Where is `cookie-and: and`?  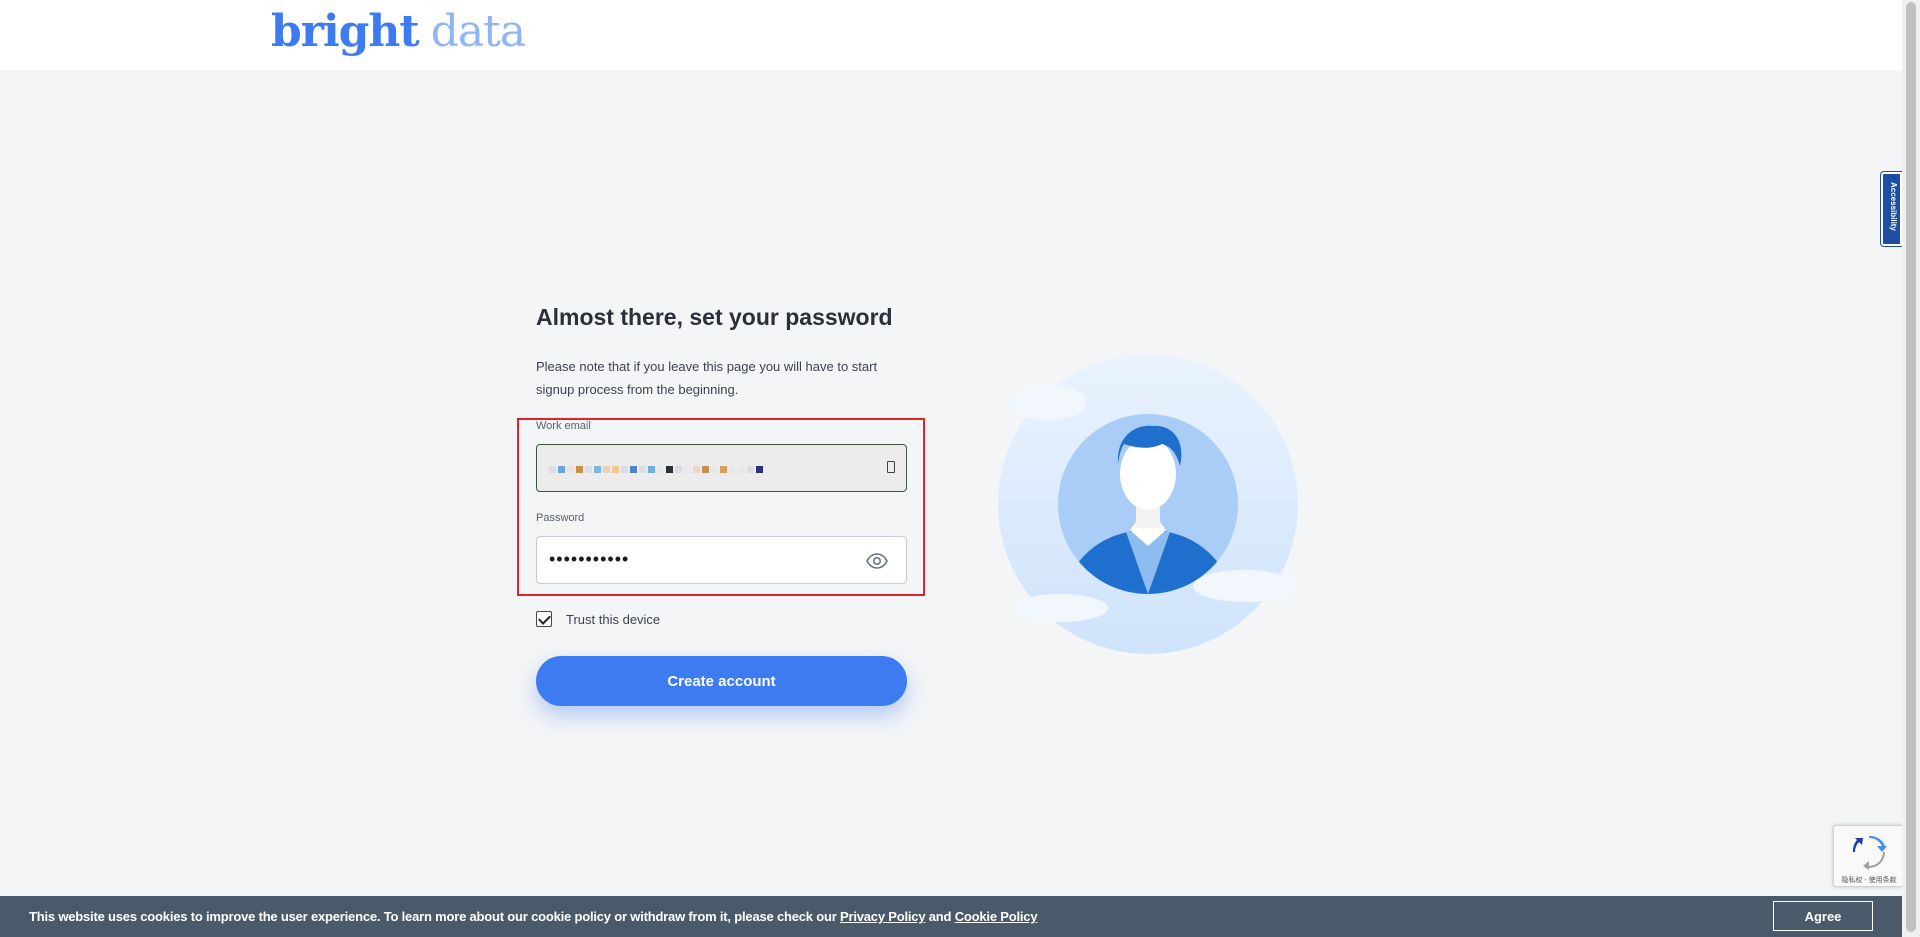 cookie-and: and is located at coordinates (940, 916).